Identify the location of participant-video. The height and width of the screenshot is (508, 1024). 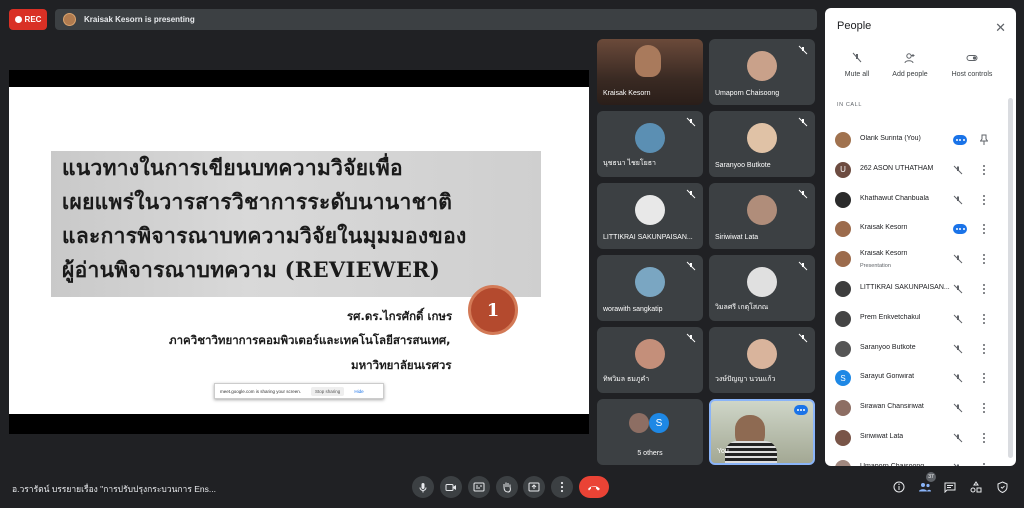
(648, 61).